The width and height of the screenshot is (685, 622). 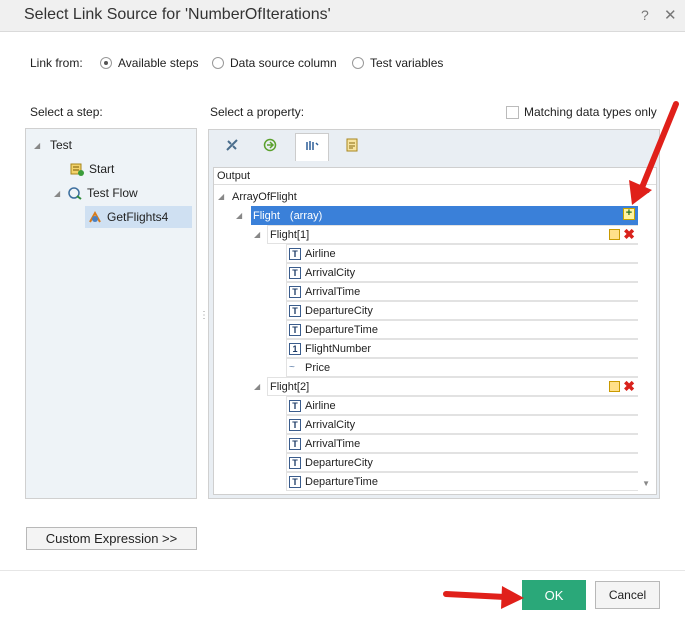 What do you see at coordinates (512, 112) in the screenshot?
I see `checkbox-box` at bounding box center [512, 112].